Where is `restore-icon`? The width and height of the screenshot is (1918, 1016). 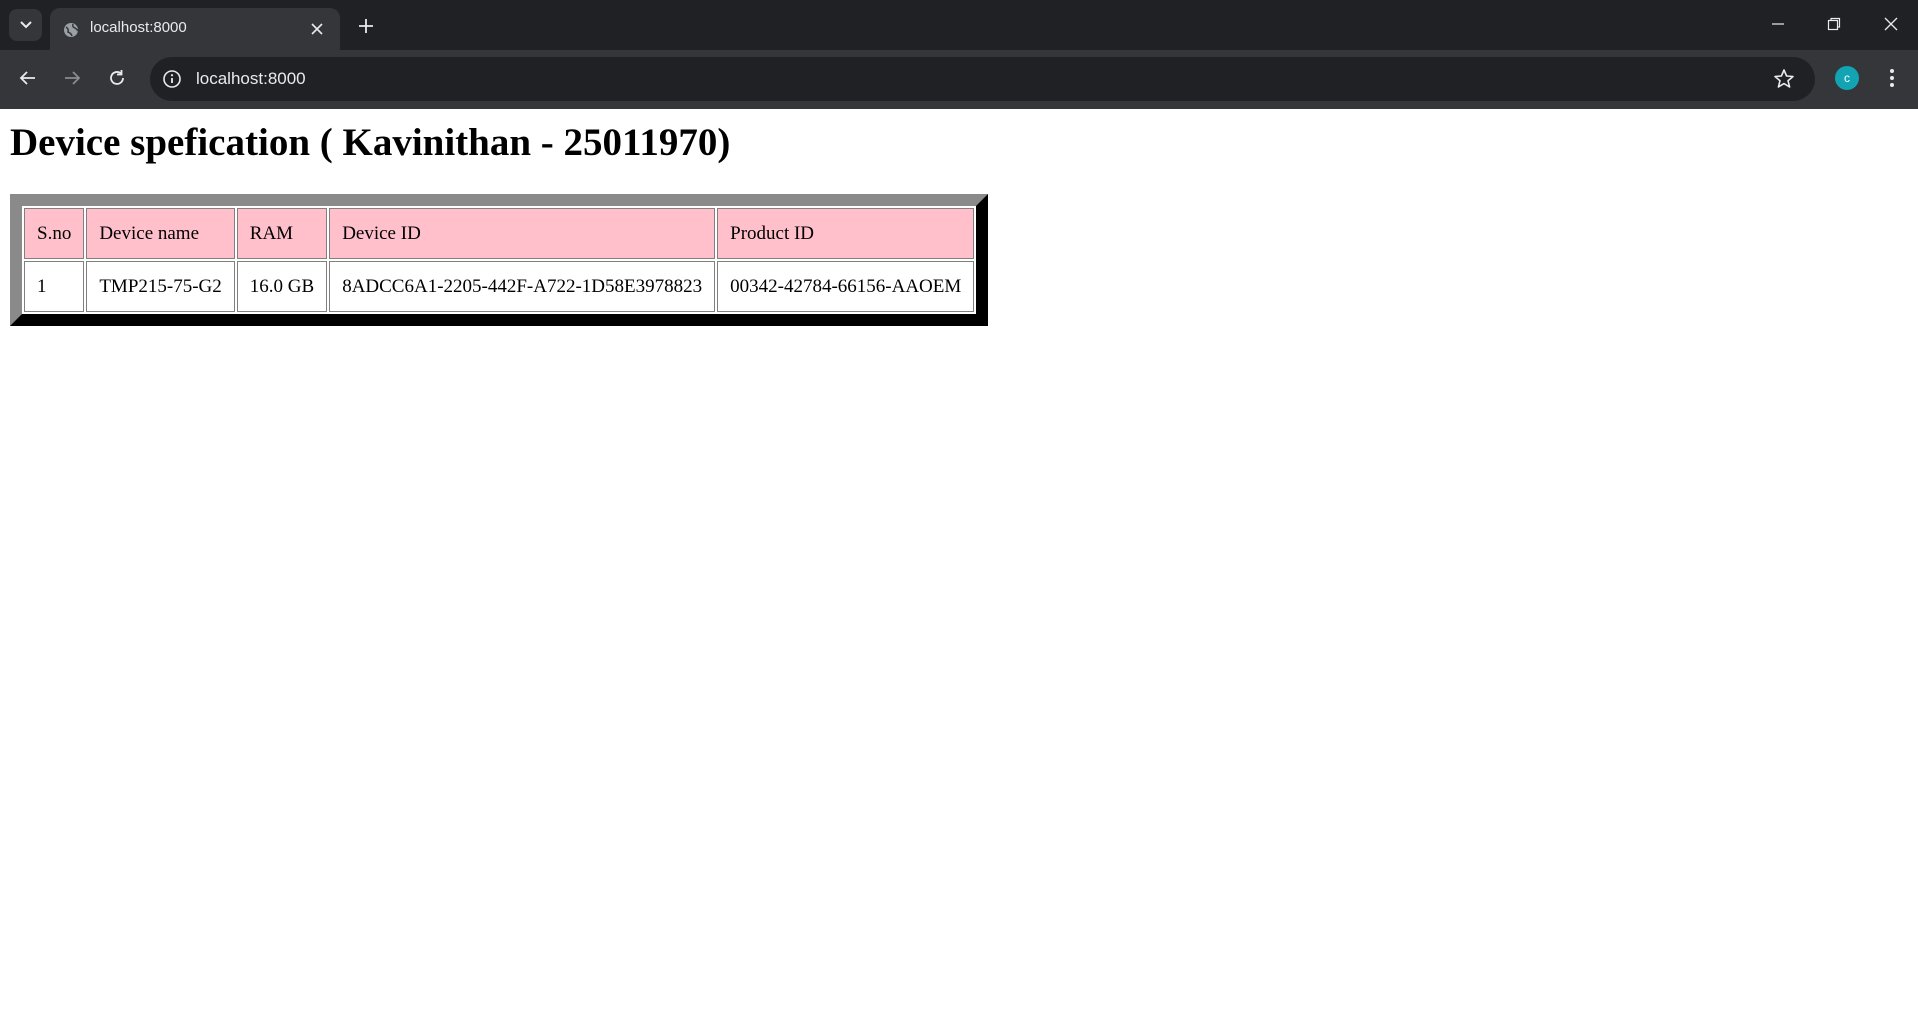 restore-icon is located at coordinates (1834, 24).